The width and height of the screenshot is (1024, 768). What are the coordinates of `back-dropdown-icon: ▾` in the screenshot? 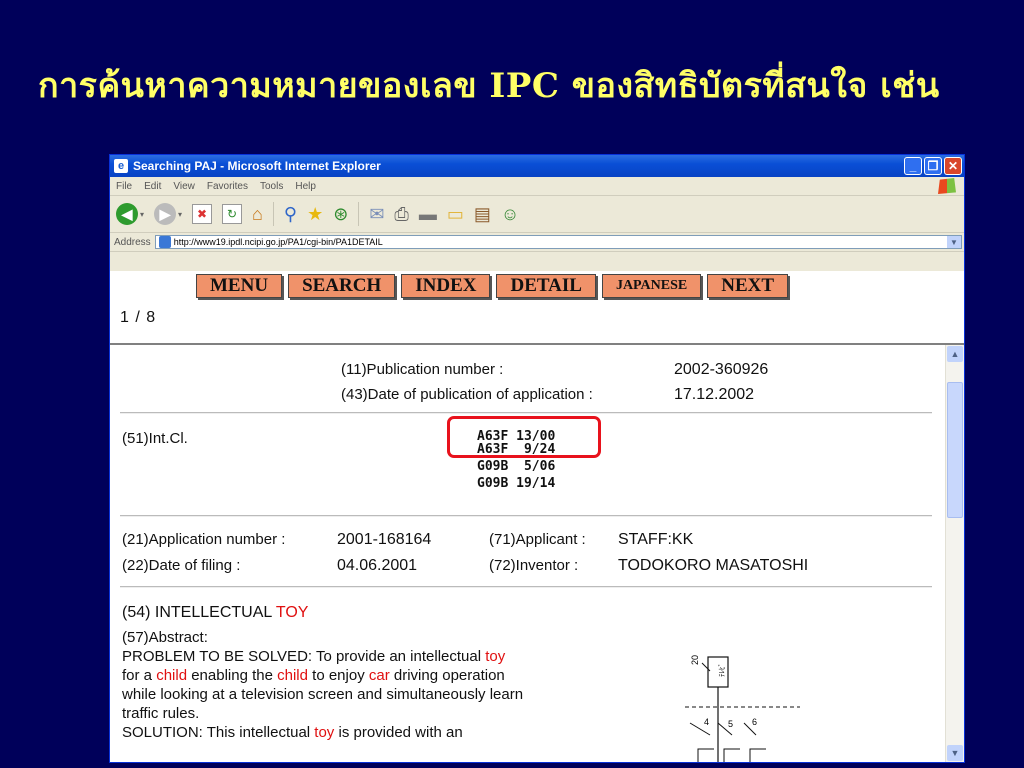 It's located at (142, 214).